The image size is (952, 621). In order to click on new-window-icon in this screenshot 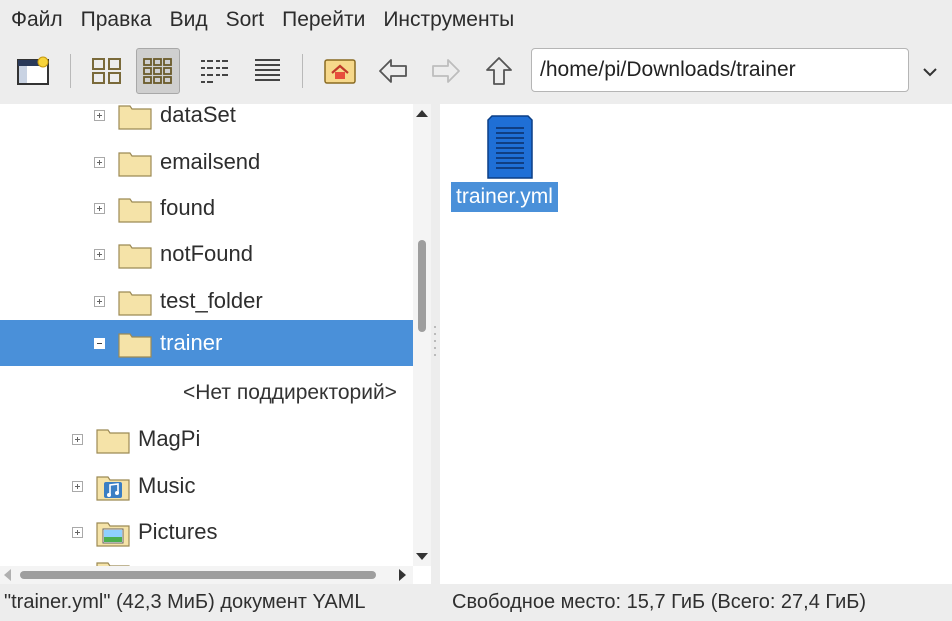, I will do `click(33, 70)`.